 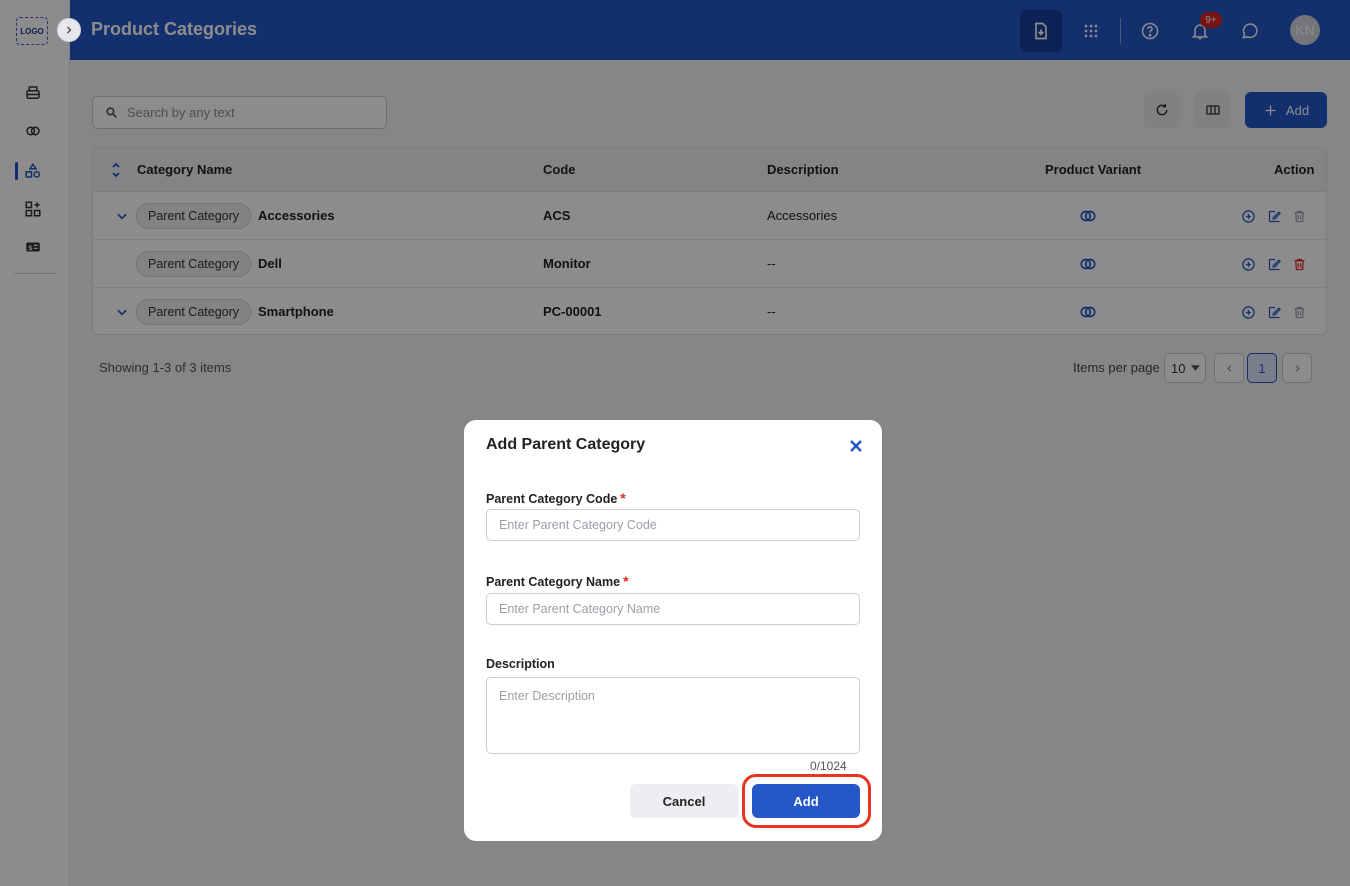 I want to click on parent-category-name-input, so click(x=673, y=609).